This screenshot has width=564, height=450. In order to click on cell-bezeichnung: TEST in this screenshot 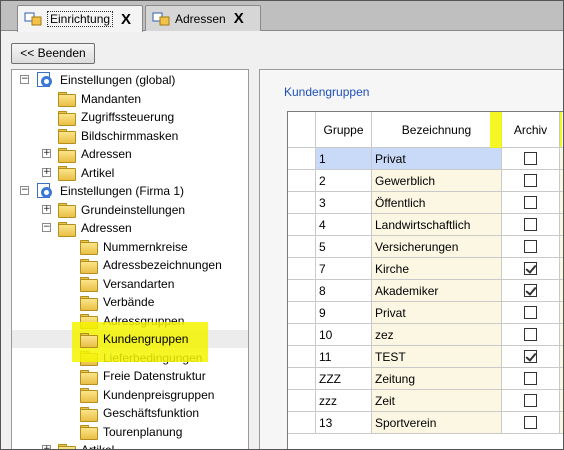, I will do `click(437, 357)`.